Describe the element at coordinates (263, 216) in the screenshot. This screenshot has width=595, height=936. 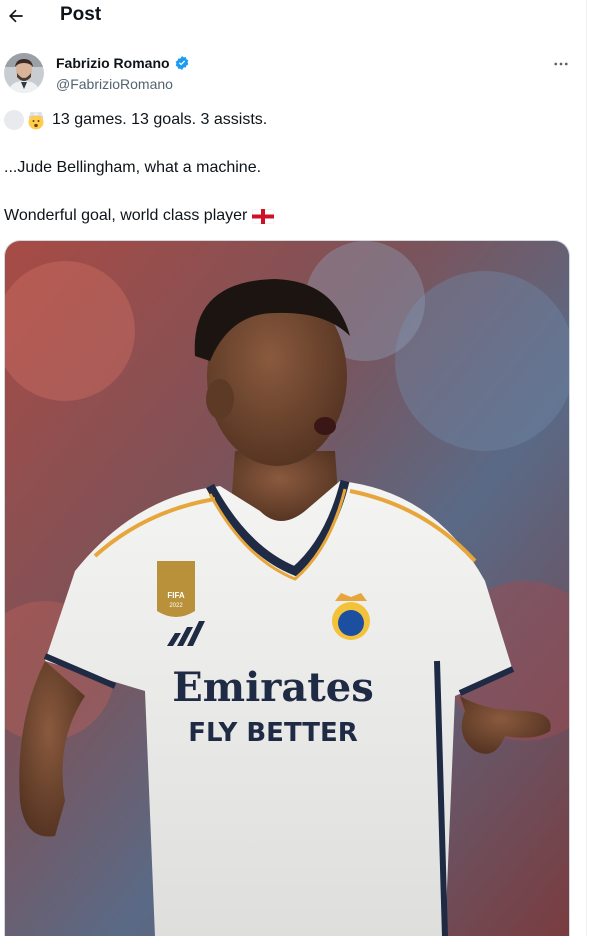
I see `england-flag-icon` at that location.